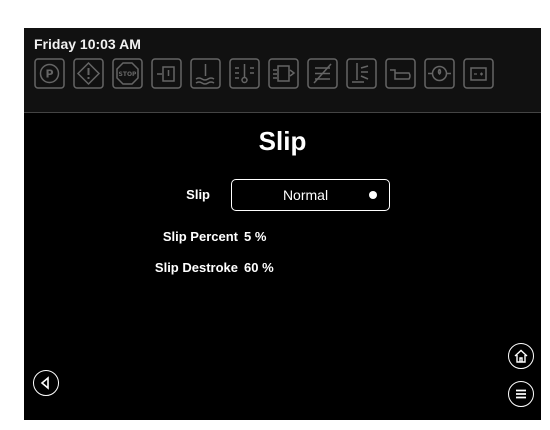 Image resolution: width=550 pixels, height=430 pixels. I want to click on slip-percent-label: Slip Percent, so click(200, 236).